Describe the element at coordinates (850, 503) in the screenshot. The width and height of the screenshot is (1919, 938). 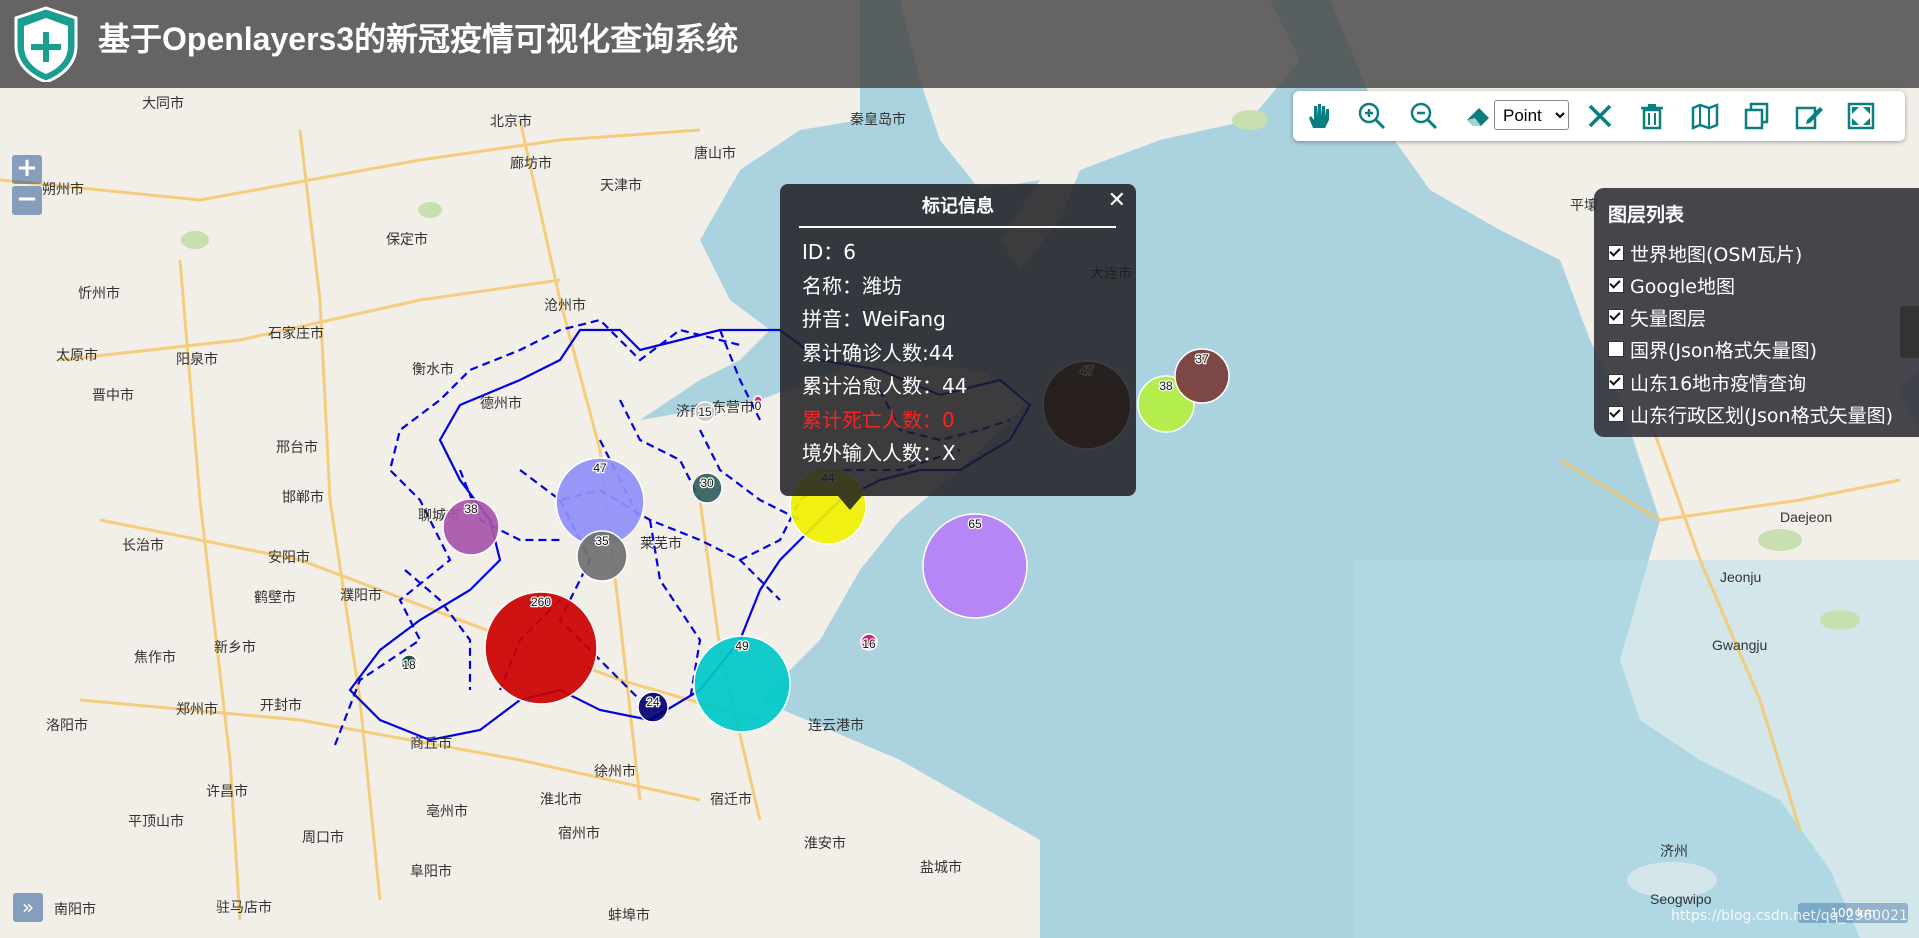
I see `popup-pointer` at that location.